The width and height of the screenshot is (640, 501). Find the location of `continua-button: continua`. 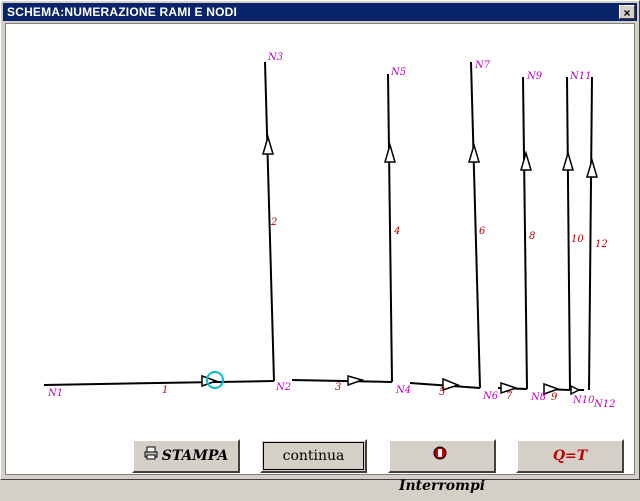

continua-button: continua is located at coordinates (313, 456).